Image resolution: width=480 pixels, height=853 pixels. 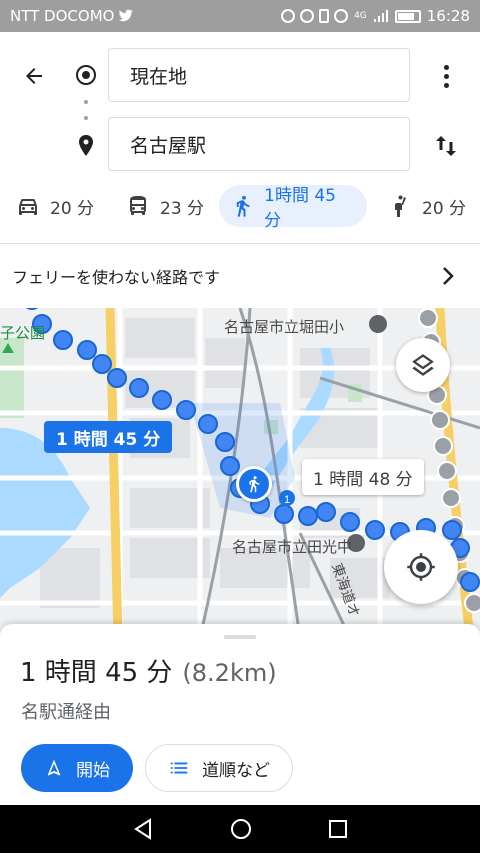 What do you see at coordinates (259, 144) in the screenshot?
I see `destination-field: 名古屋駅` at bounding box center [259, 144].